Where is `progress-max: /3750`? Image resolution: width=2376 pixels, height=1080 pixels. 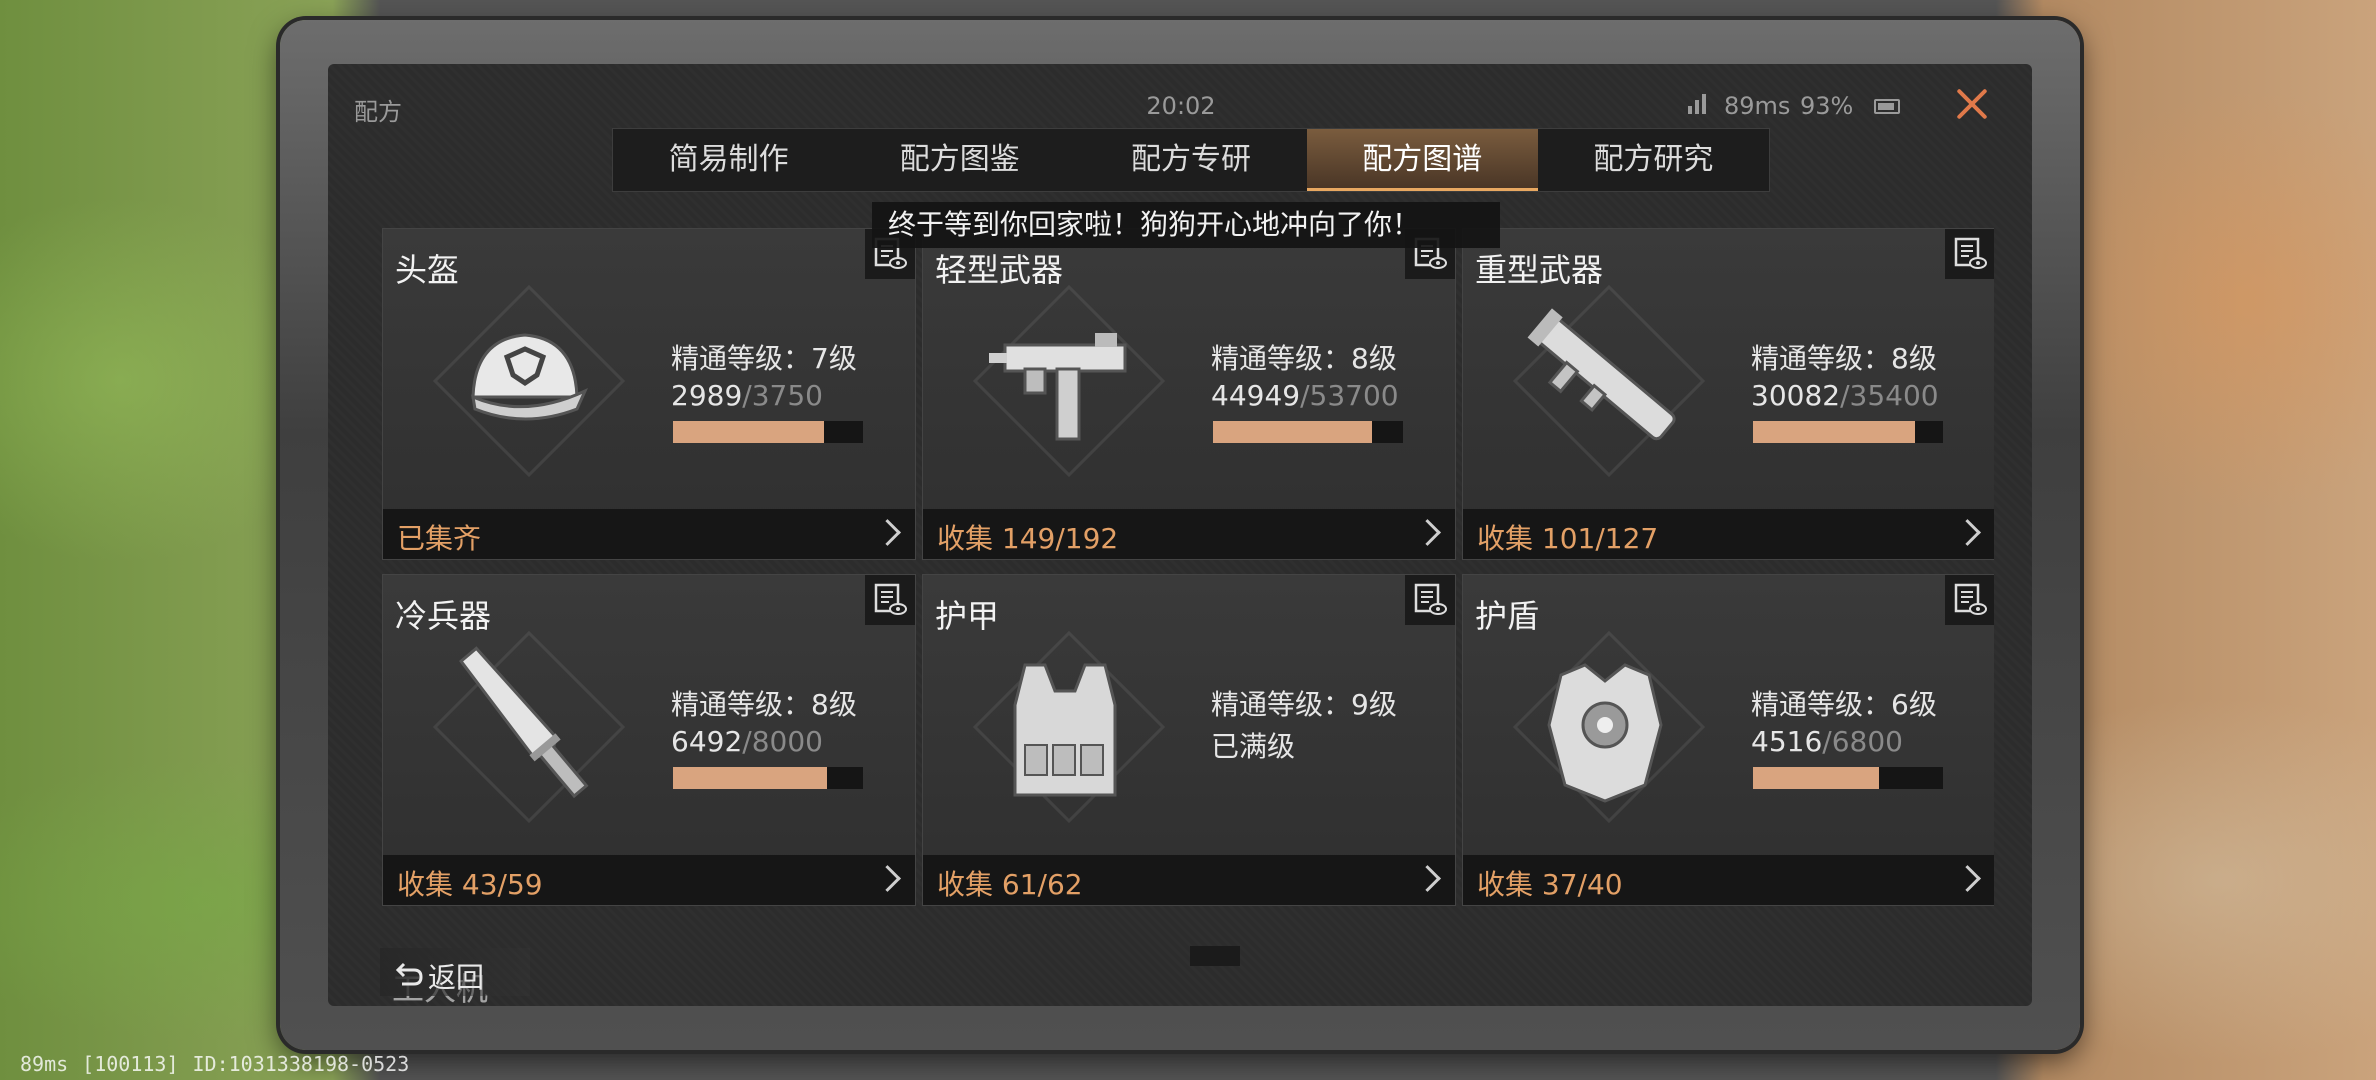
progress-max: /3750 is located at coordinates (782, 395).